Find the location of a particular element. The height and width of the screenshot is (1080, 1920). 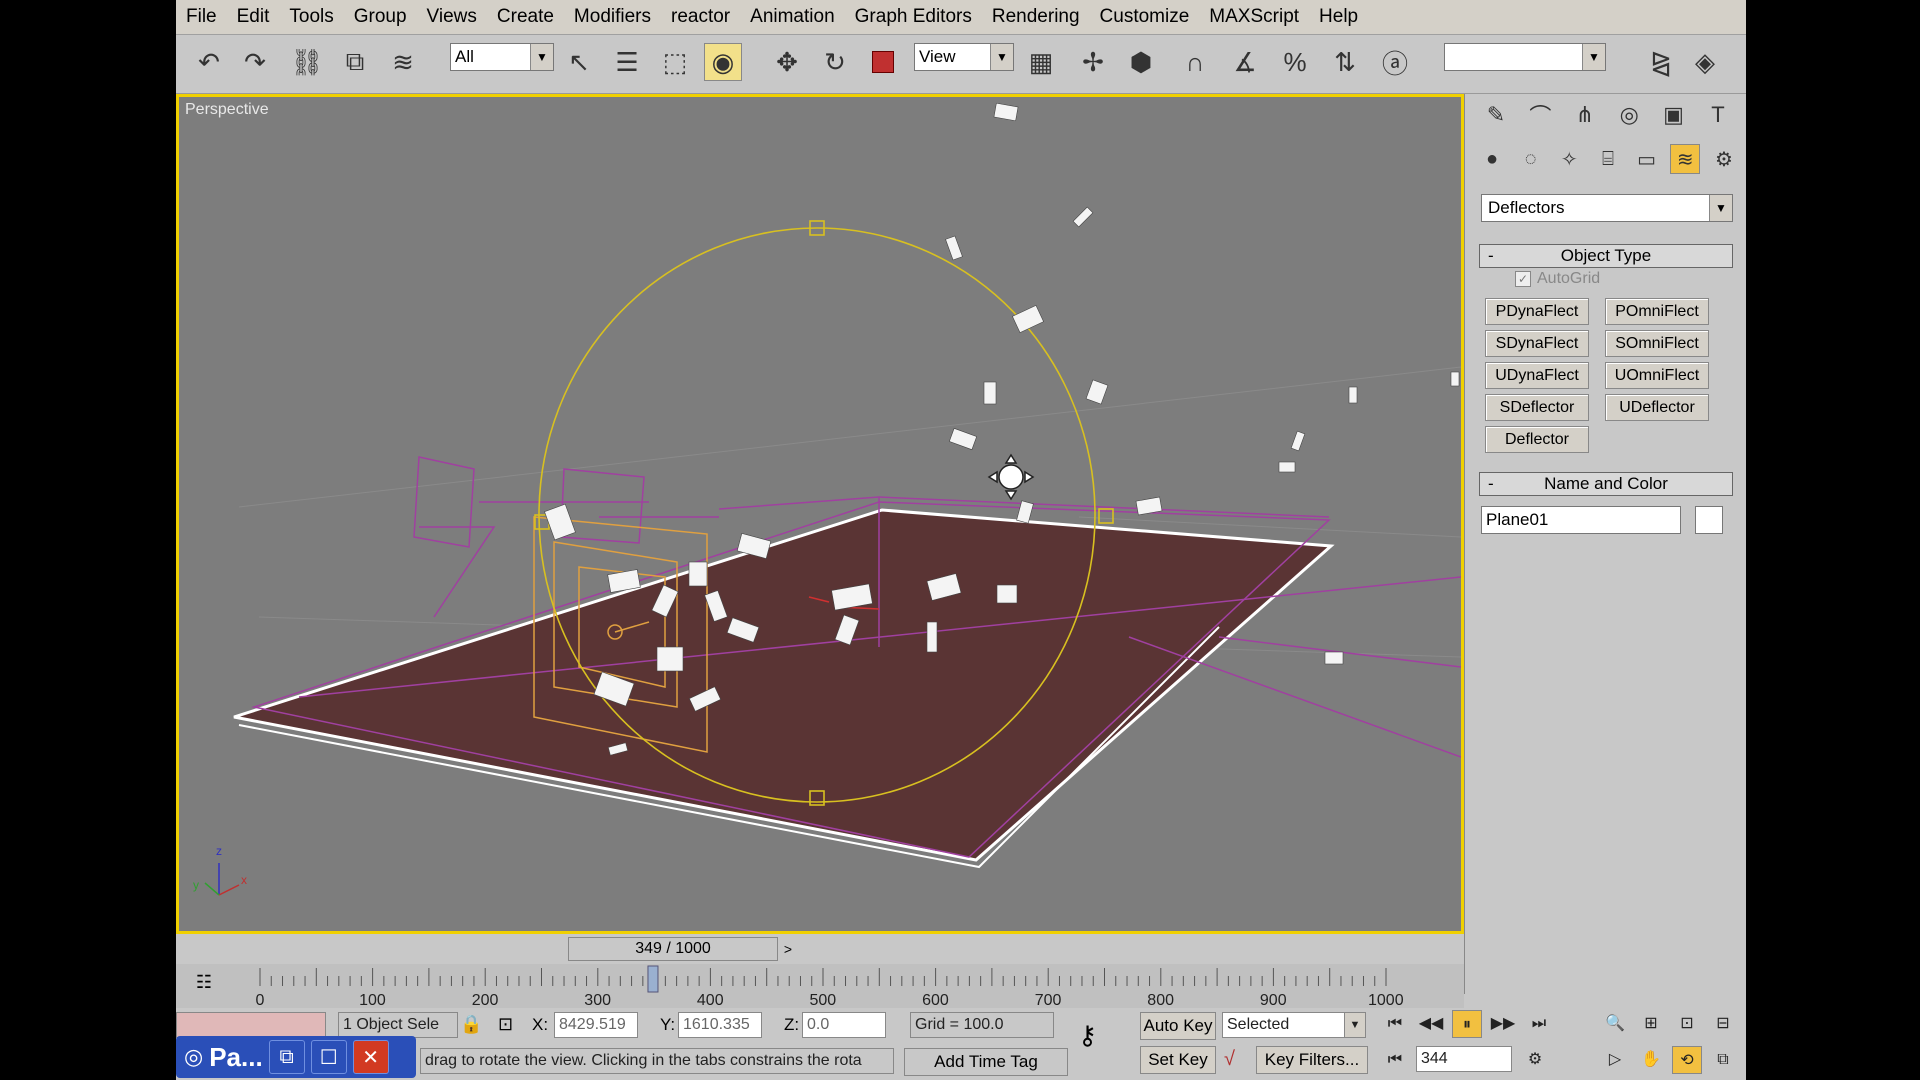

cameras-icon: ⌸ is located at coordinates (1608, 159).